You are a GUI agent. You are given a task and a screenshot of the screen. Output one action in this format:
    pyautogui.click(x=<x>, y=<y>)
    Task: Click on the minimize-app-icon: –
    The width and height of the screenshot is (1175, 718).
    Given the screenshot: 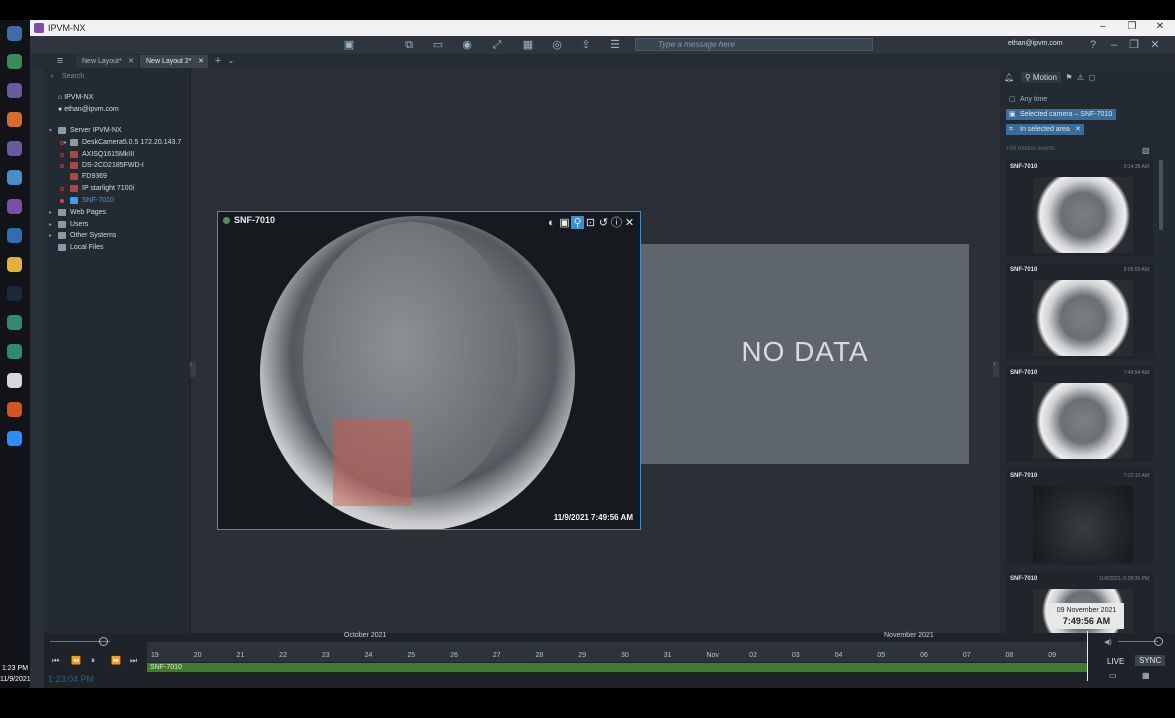 What is the action you would take?
    pyautogui.click(x=1114, y=45)
    